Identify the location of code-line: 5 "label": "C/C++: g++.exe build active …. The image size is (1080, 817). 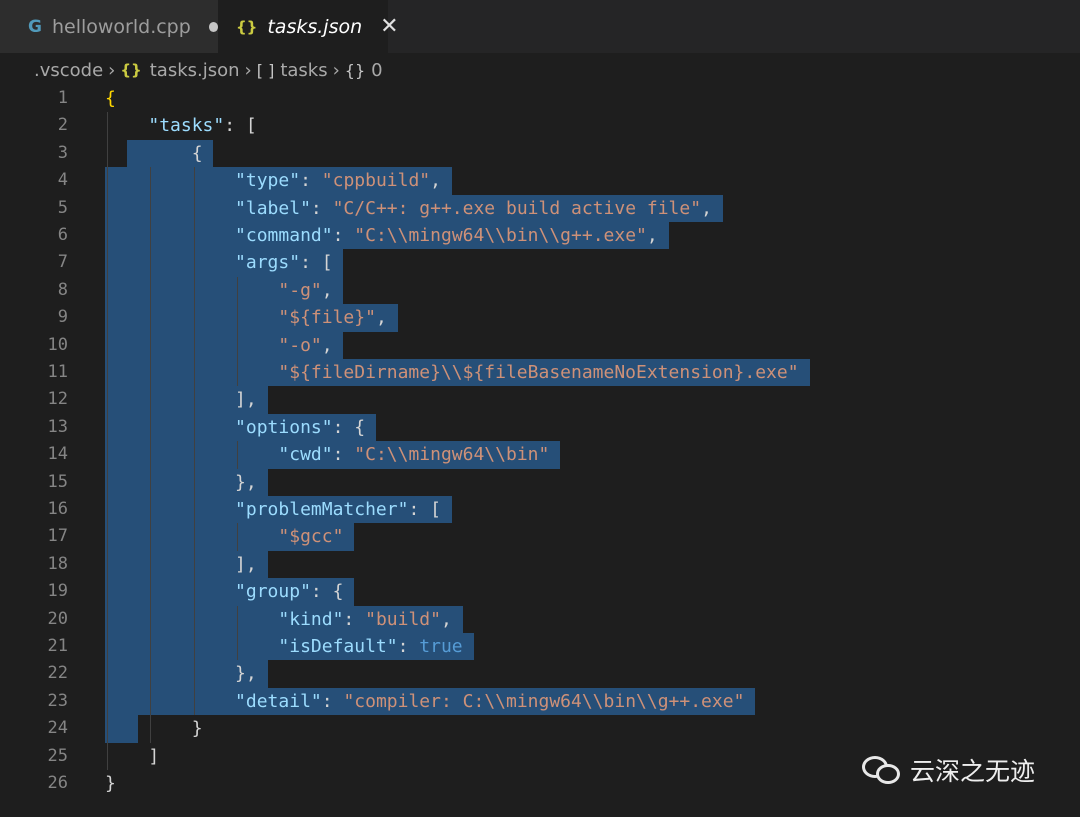
(540, 208).